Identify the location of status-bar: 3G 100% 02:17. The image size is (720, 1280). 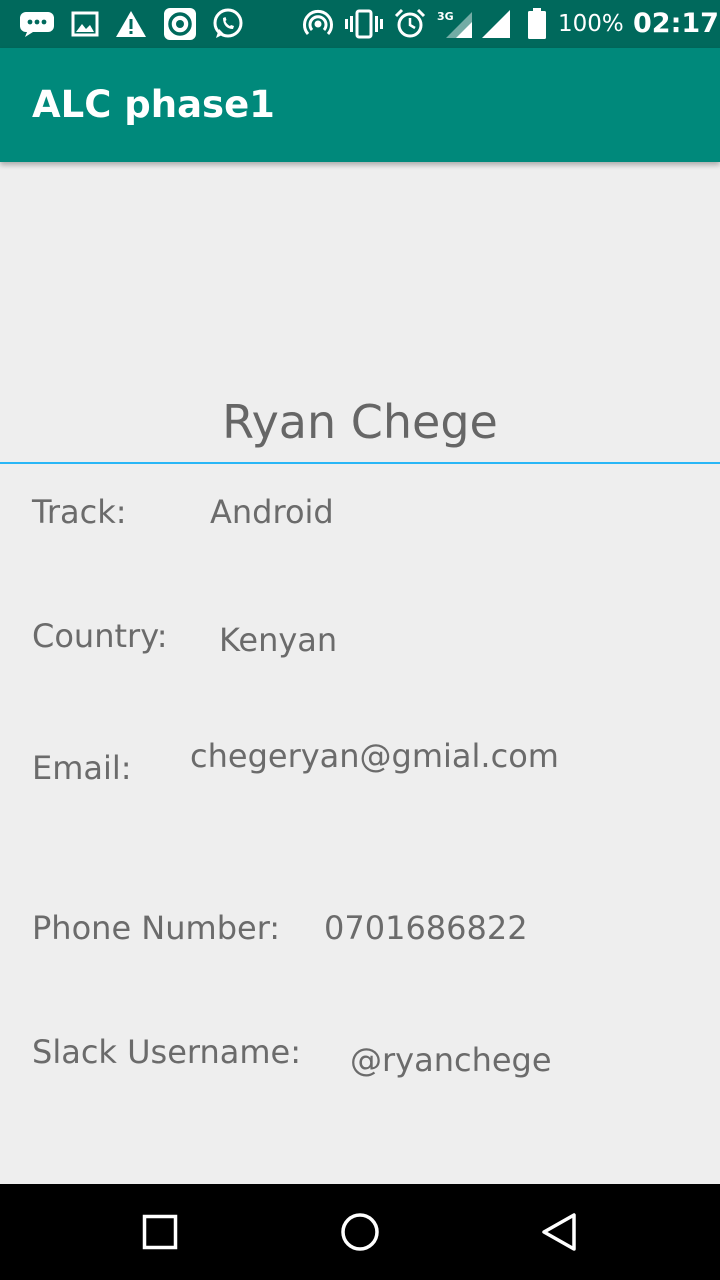
(360, 24).